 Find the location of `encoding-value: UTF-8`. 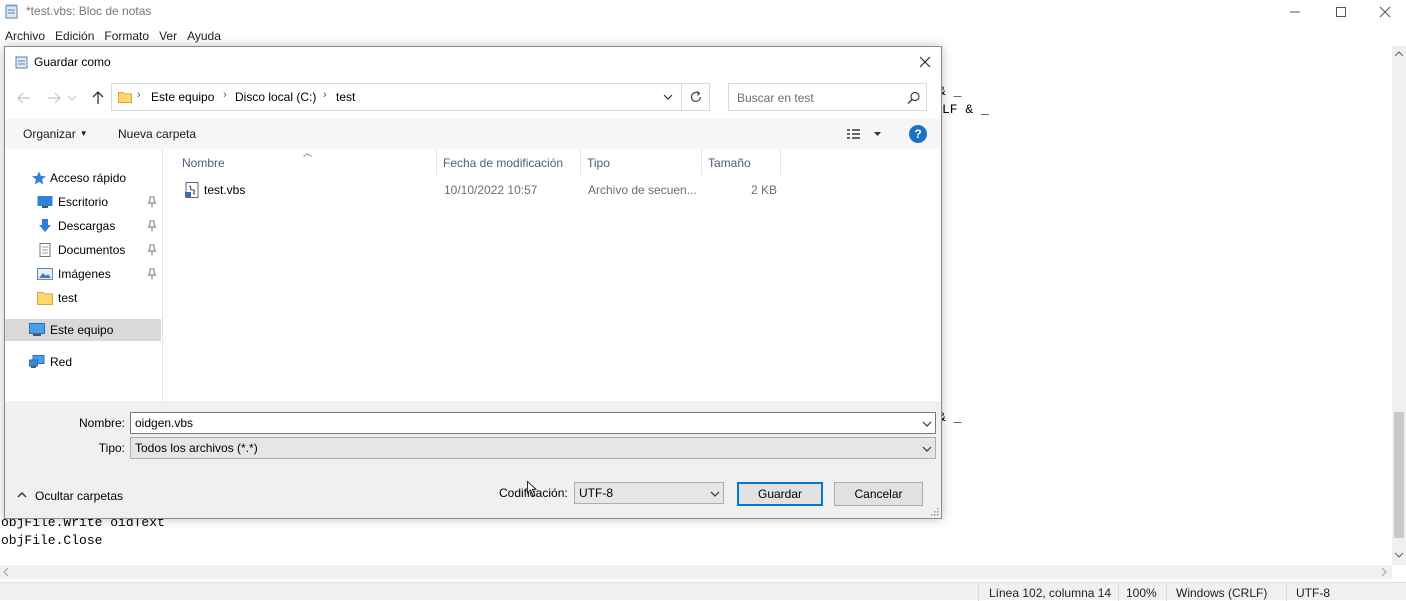

encoding-value: UTF-8 is located at coordinates (596, 493).